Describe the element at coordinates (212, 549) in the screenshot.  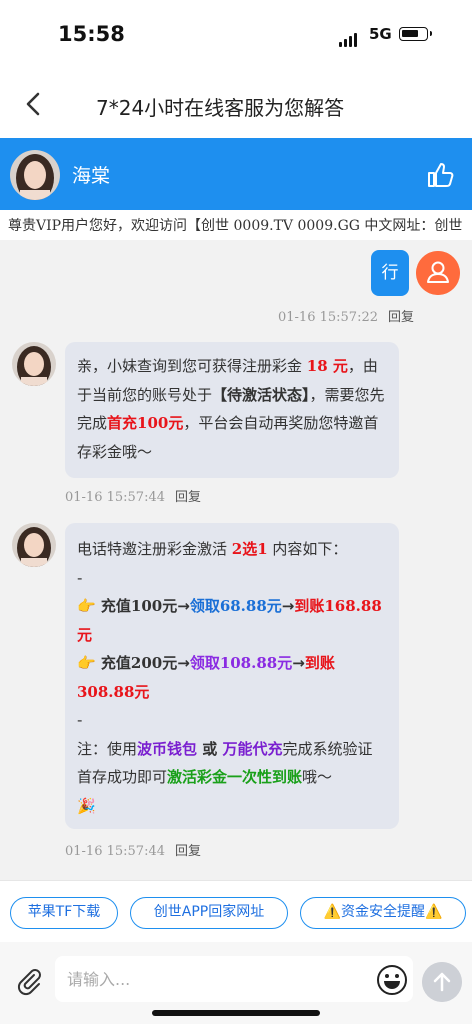
I see `message-intro: 电话特邀注册彩金激活 2选1 内容如下：` at that location.